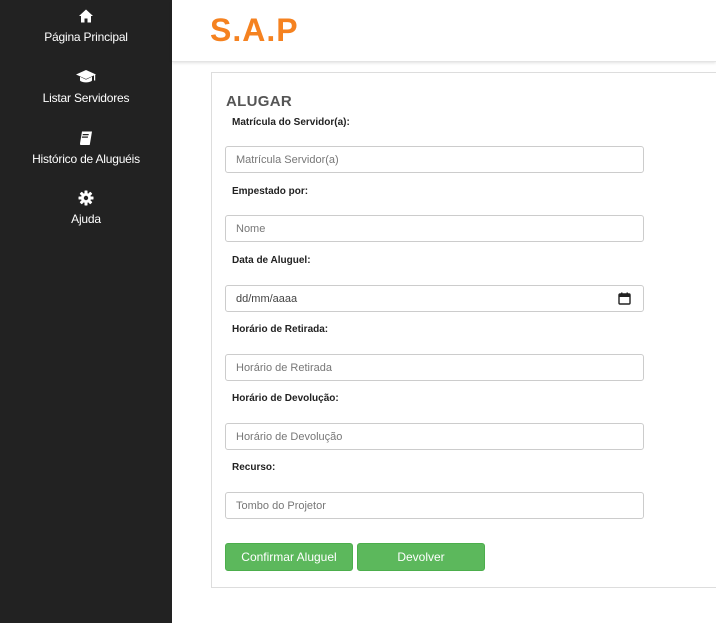 This screenshot has height=623, width=716. What do you see at coordinates (434, 505) in the screenshot?
I see `recurso-input` at bounding box center [434, 505].